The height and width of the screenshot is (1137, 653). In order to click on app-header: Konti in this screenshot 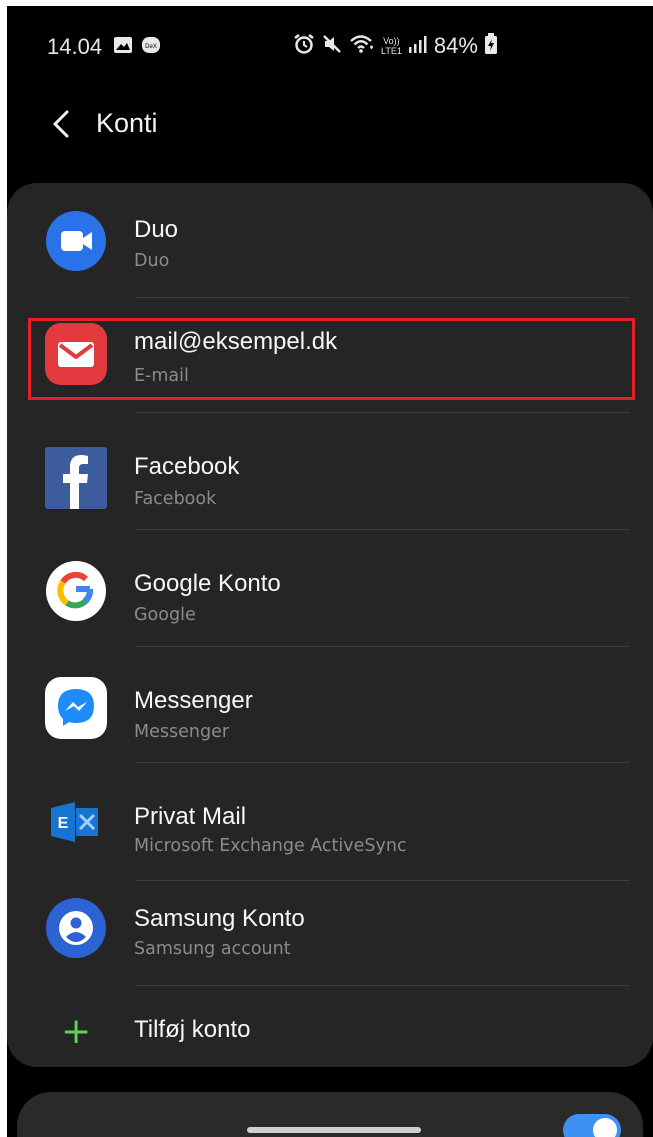, I will do `click(330, 134)`.